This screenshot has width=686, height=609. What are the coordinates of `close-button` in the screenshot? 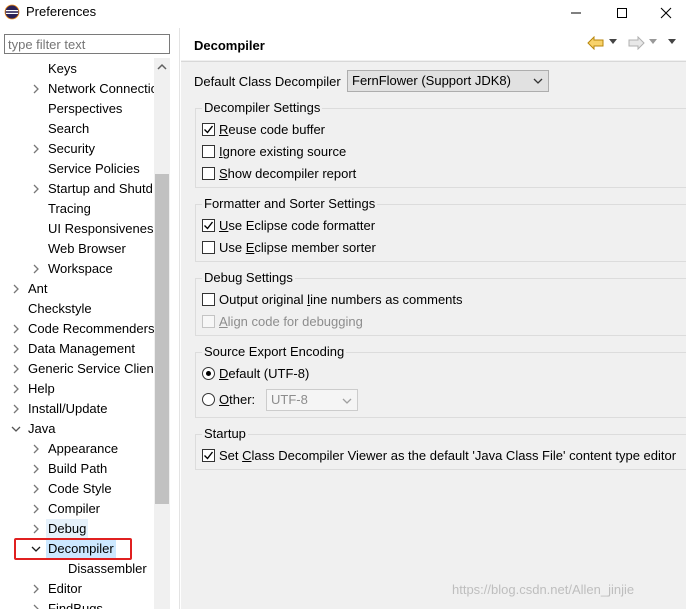 It's located at (665, 13).